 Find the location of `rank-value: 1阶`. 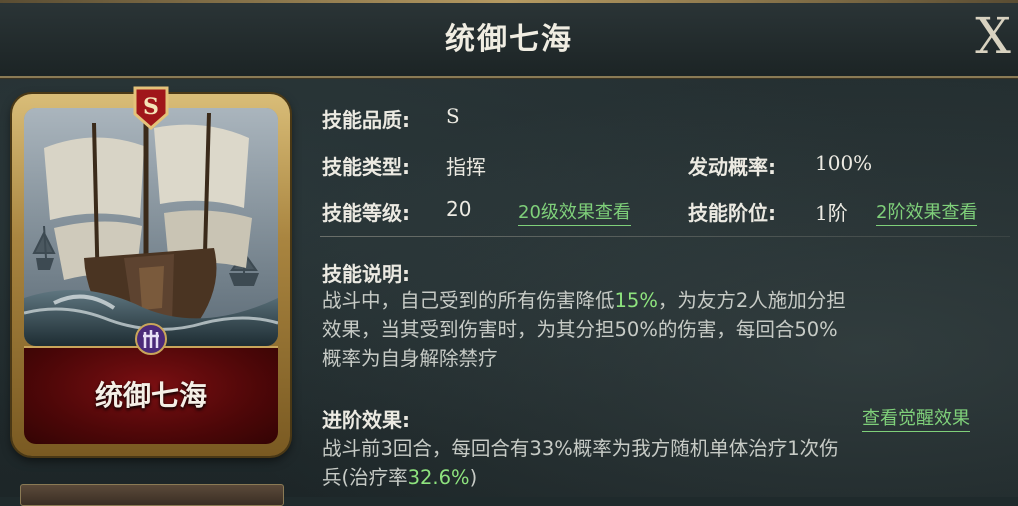

rank-value: 1阶 is located at coordinates (831, 213).